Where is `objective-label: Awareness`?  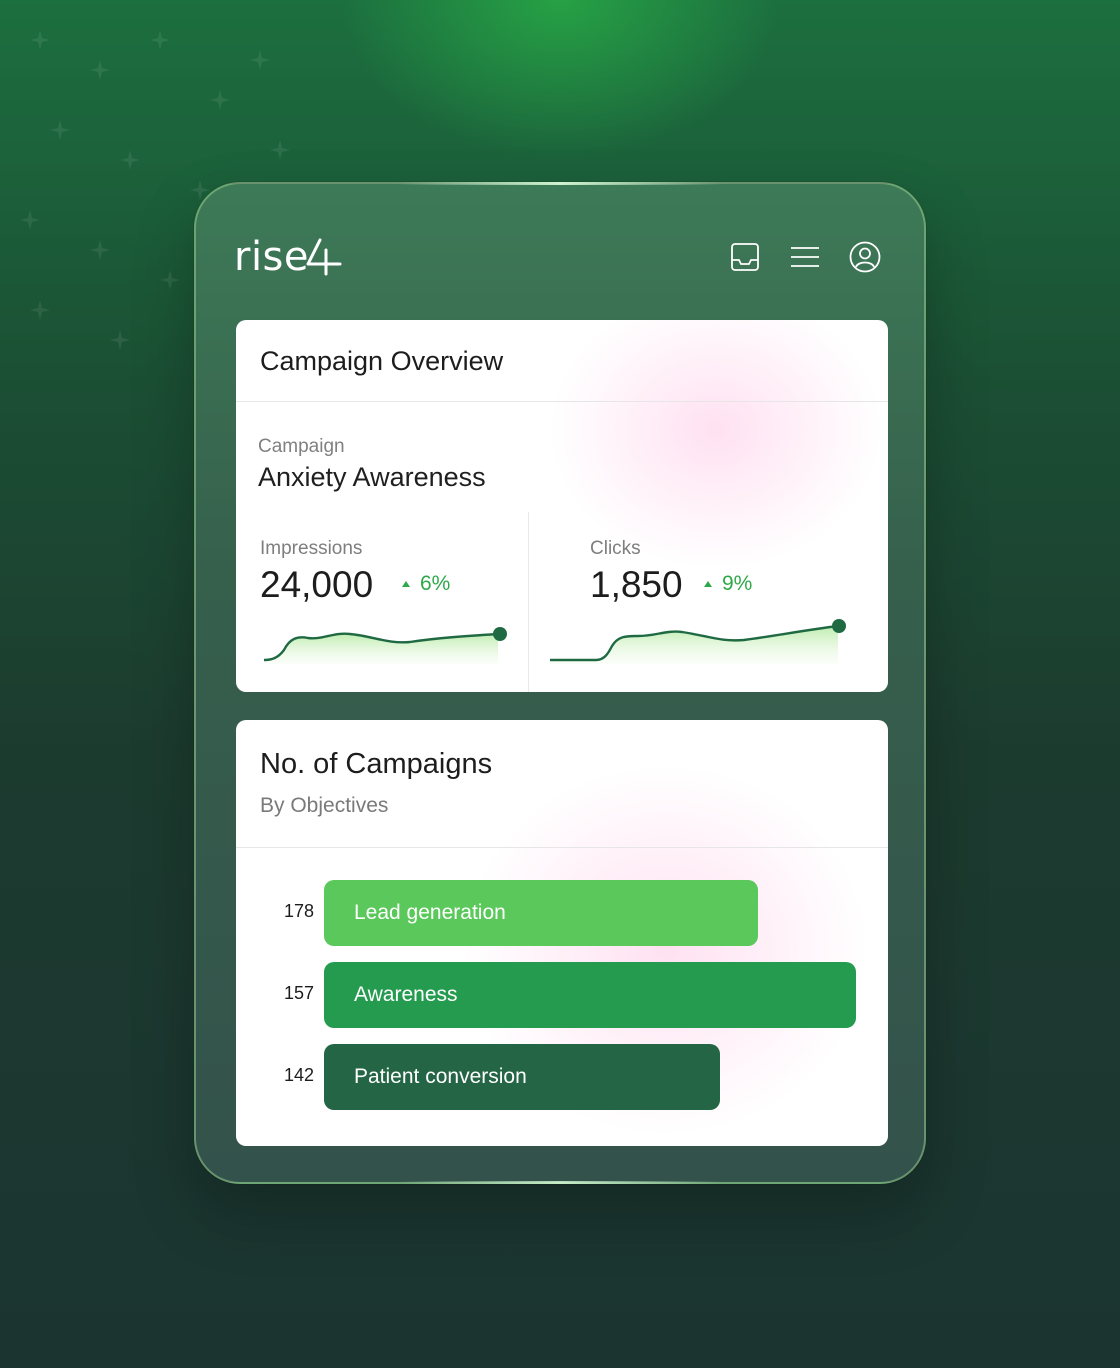 objective-label: Awareness is located at coordinates (406, 994).